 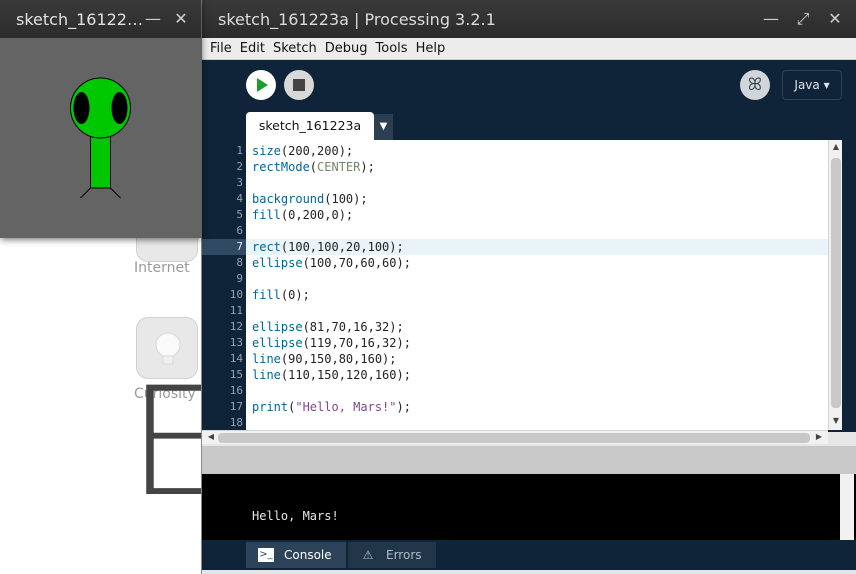 What do you see at coordinates (529, 555) in the screenshot?
I see `bottom-tab-bar: >_ Console ⚠ Errors` at bounding box center [529, 555].